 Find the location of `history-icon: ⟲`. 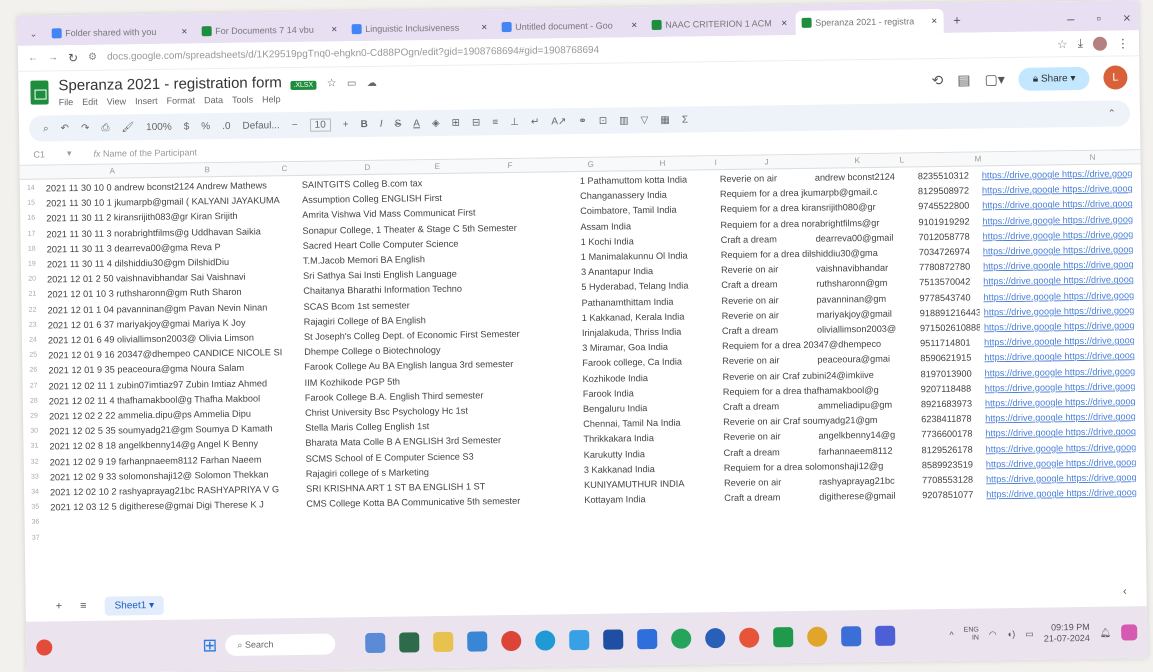

history-icon: ⟲ is located at coordinates (937, 79).